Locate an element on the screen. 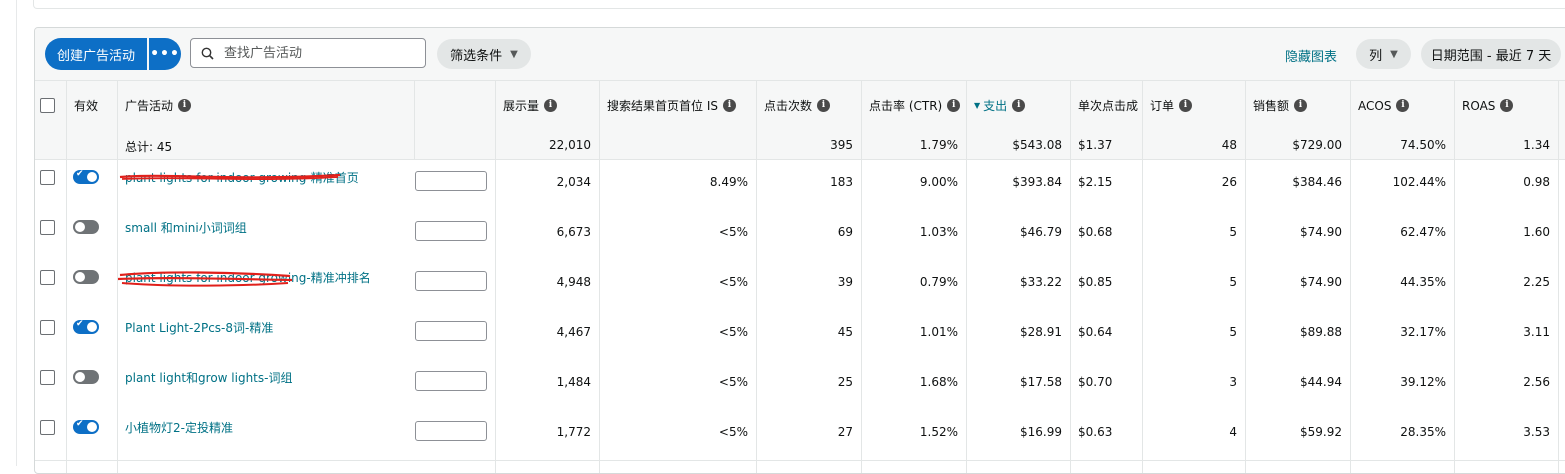 The width and height of the screenshot is (1565, 474). header-spend: ▼ 支出 i is located at coordinates (1018, 105).